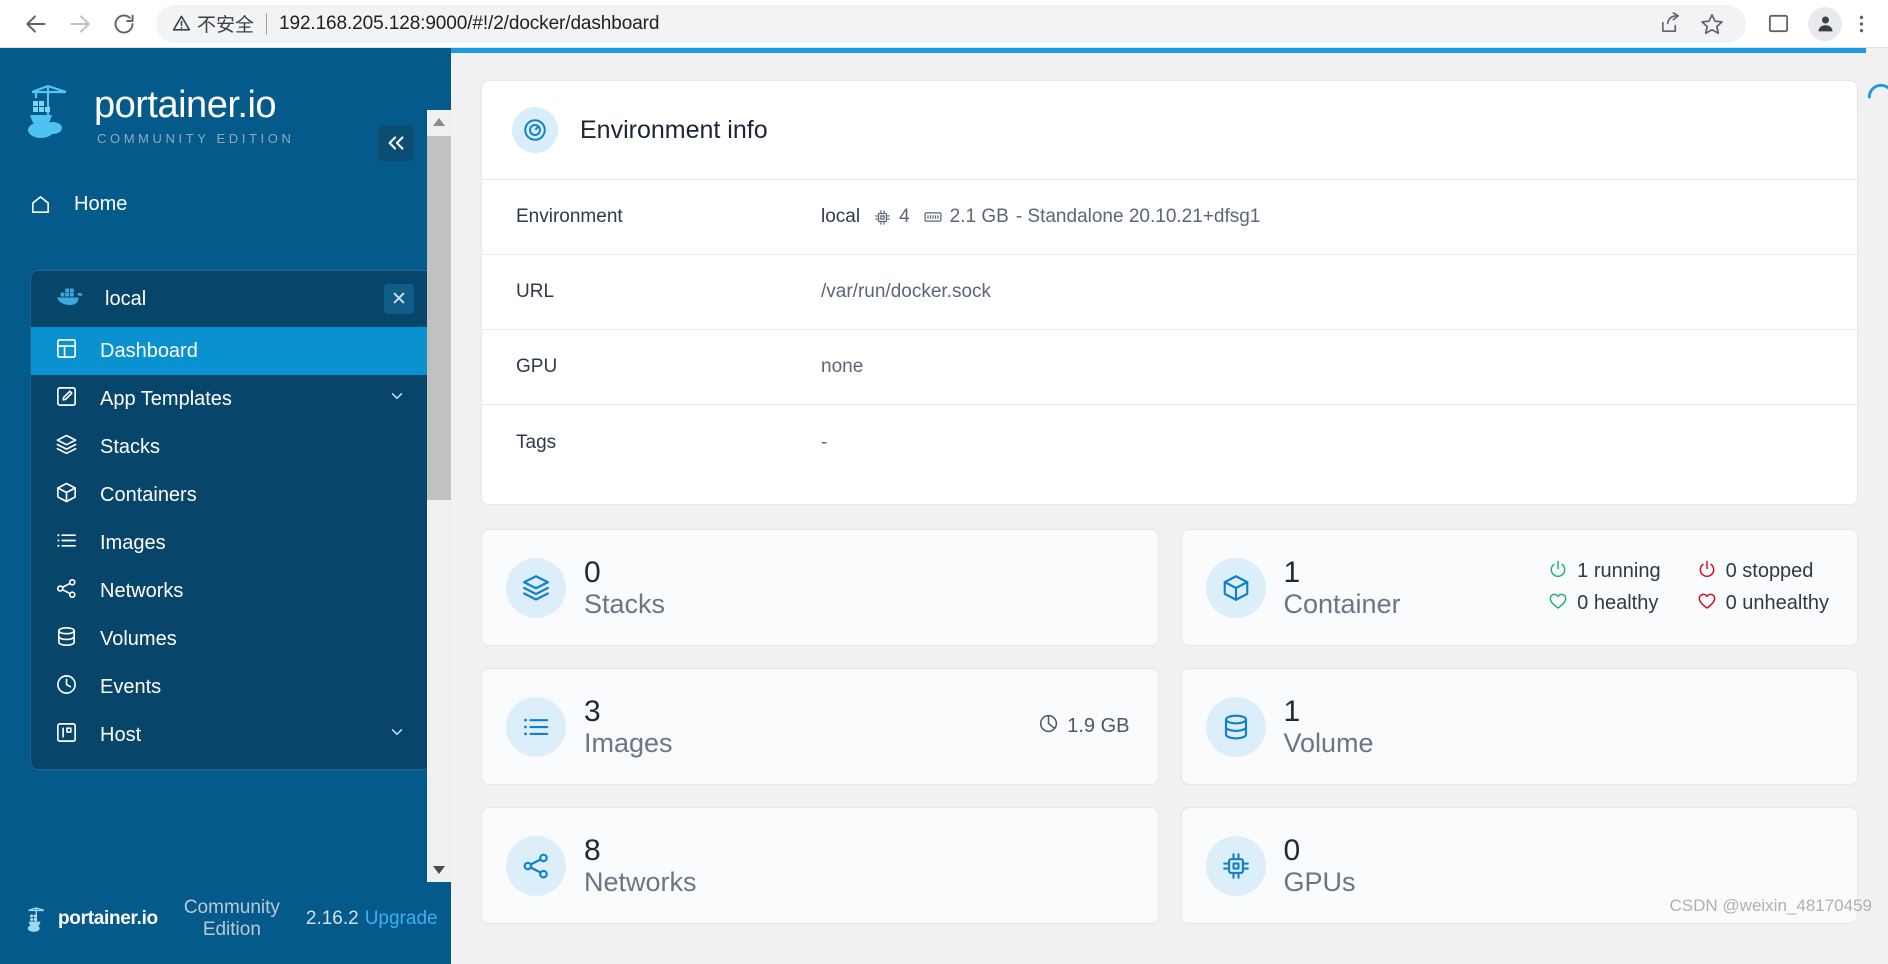  What do you see at coordinates (592, 850) in the screenshot?
I see `stat-count: 8` at bounding box center [592, 850].